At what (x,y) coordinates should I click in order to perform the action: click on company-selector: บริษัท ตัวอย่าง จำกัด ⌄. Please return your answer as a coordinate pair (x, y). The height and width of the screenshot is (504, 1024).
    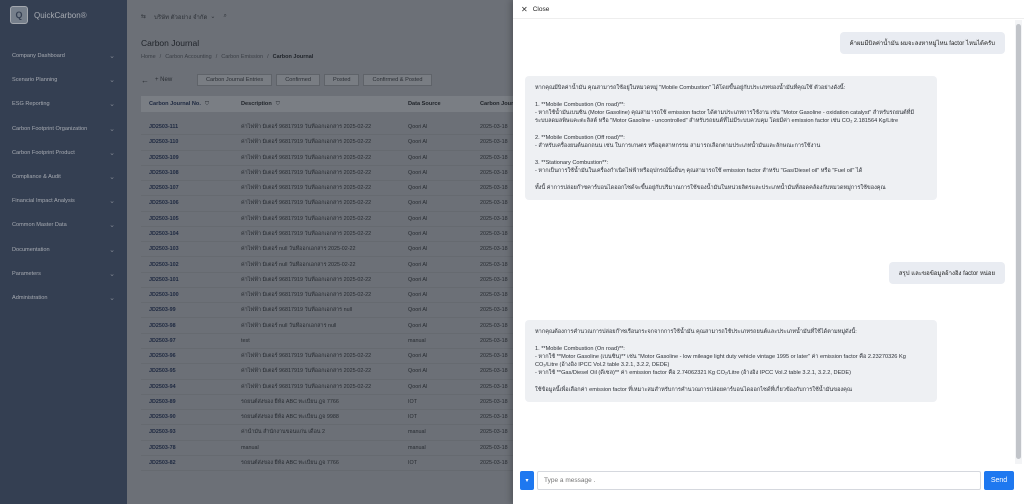
    Looking at the image, I should click on (184, 17).